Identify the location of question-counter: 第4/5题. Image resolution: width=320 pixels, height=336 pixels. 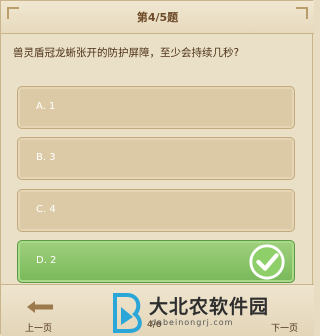
(157, 17).